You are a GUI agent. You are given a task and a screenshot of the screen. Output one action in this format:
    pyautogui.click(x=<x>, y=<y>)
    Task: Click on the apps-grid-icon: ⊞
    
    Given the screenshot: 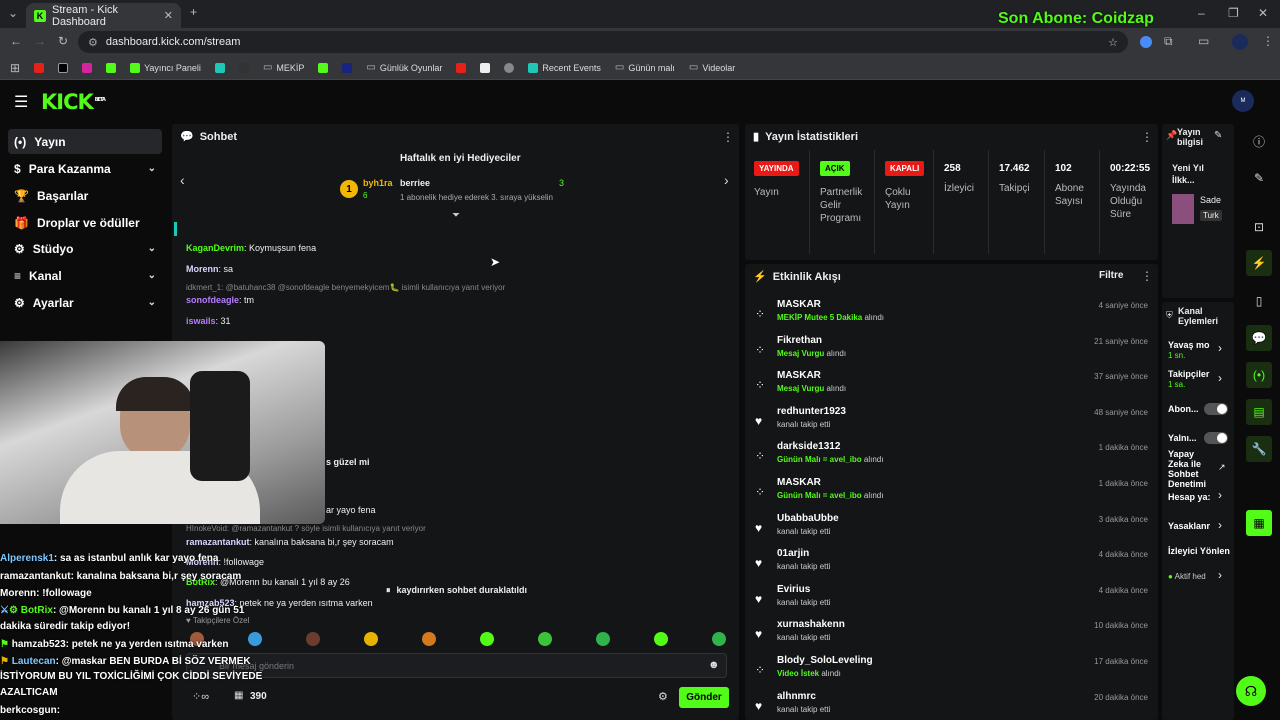 What is the action you would take?
    pyautogui.click(x=15, y=68)
    